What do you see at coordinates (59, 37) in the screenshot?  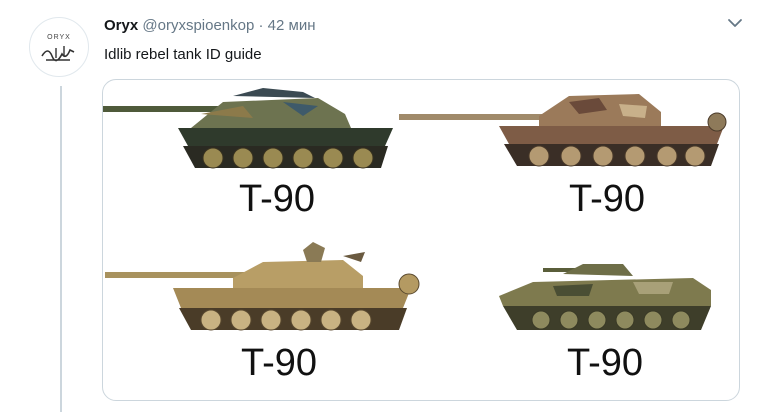 I see `avatar-brand-text: ORYX` at bounding box center [59, 37].